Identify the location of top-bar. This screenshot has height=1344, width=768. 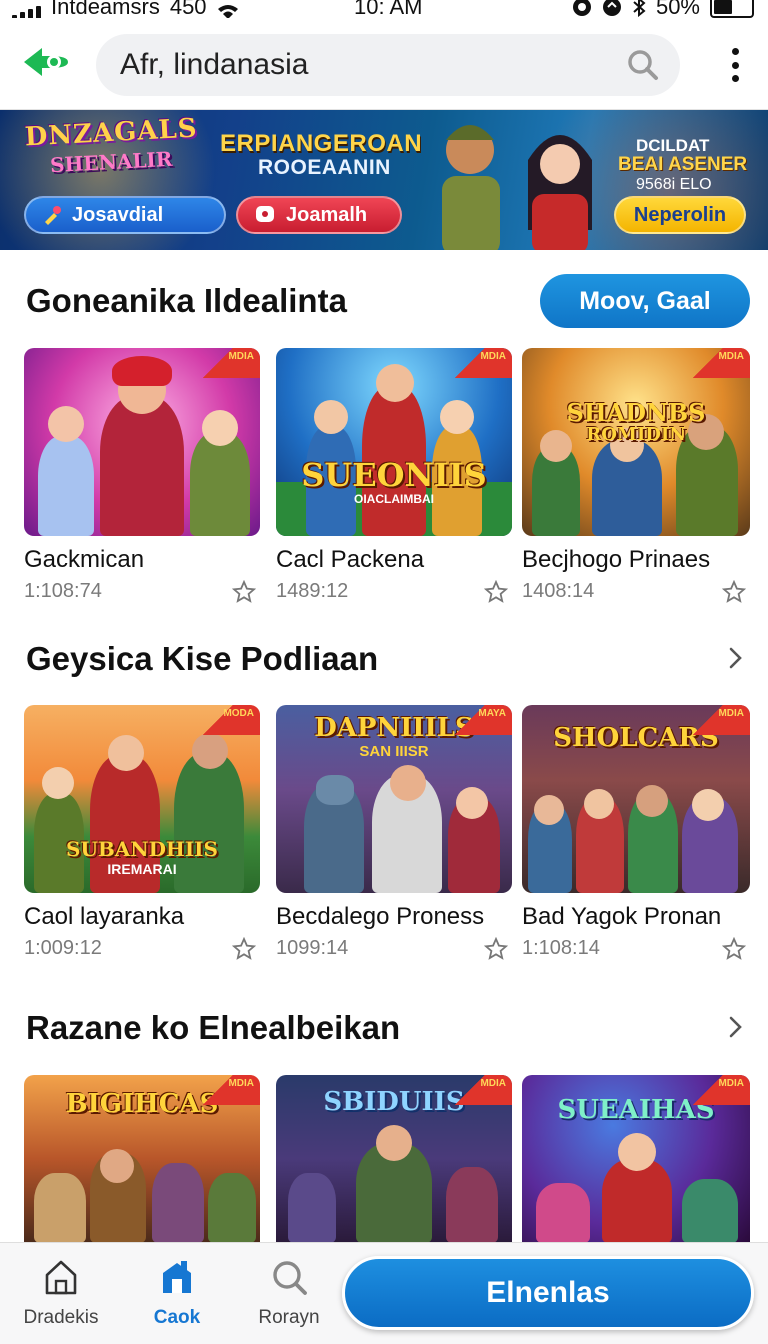
(384, 64).